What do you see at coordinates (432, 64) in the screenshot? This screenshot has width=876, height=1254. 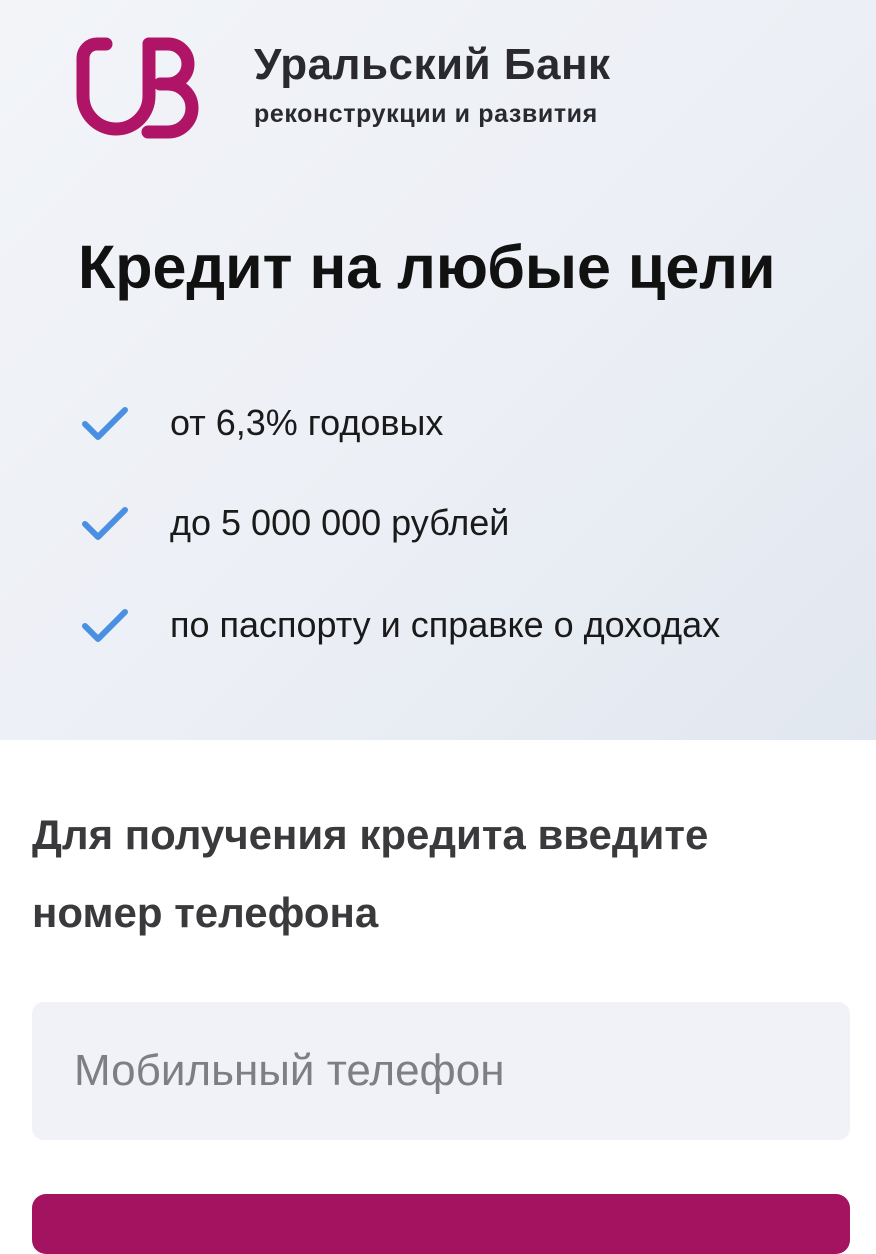 I see `brand-name: Уральский Банк` at bounding box center [432, 64].